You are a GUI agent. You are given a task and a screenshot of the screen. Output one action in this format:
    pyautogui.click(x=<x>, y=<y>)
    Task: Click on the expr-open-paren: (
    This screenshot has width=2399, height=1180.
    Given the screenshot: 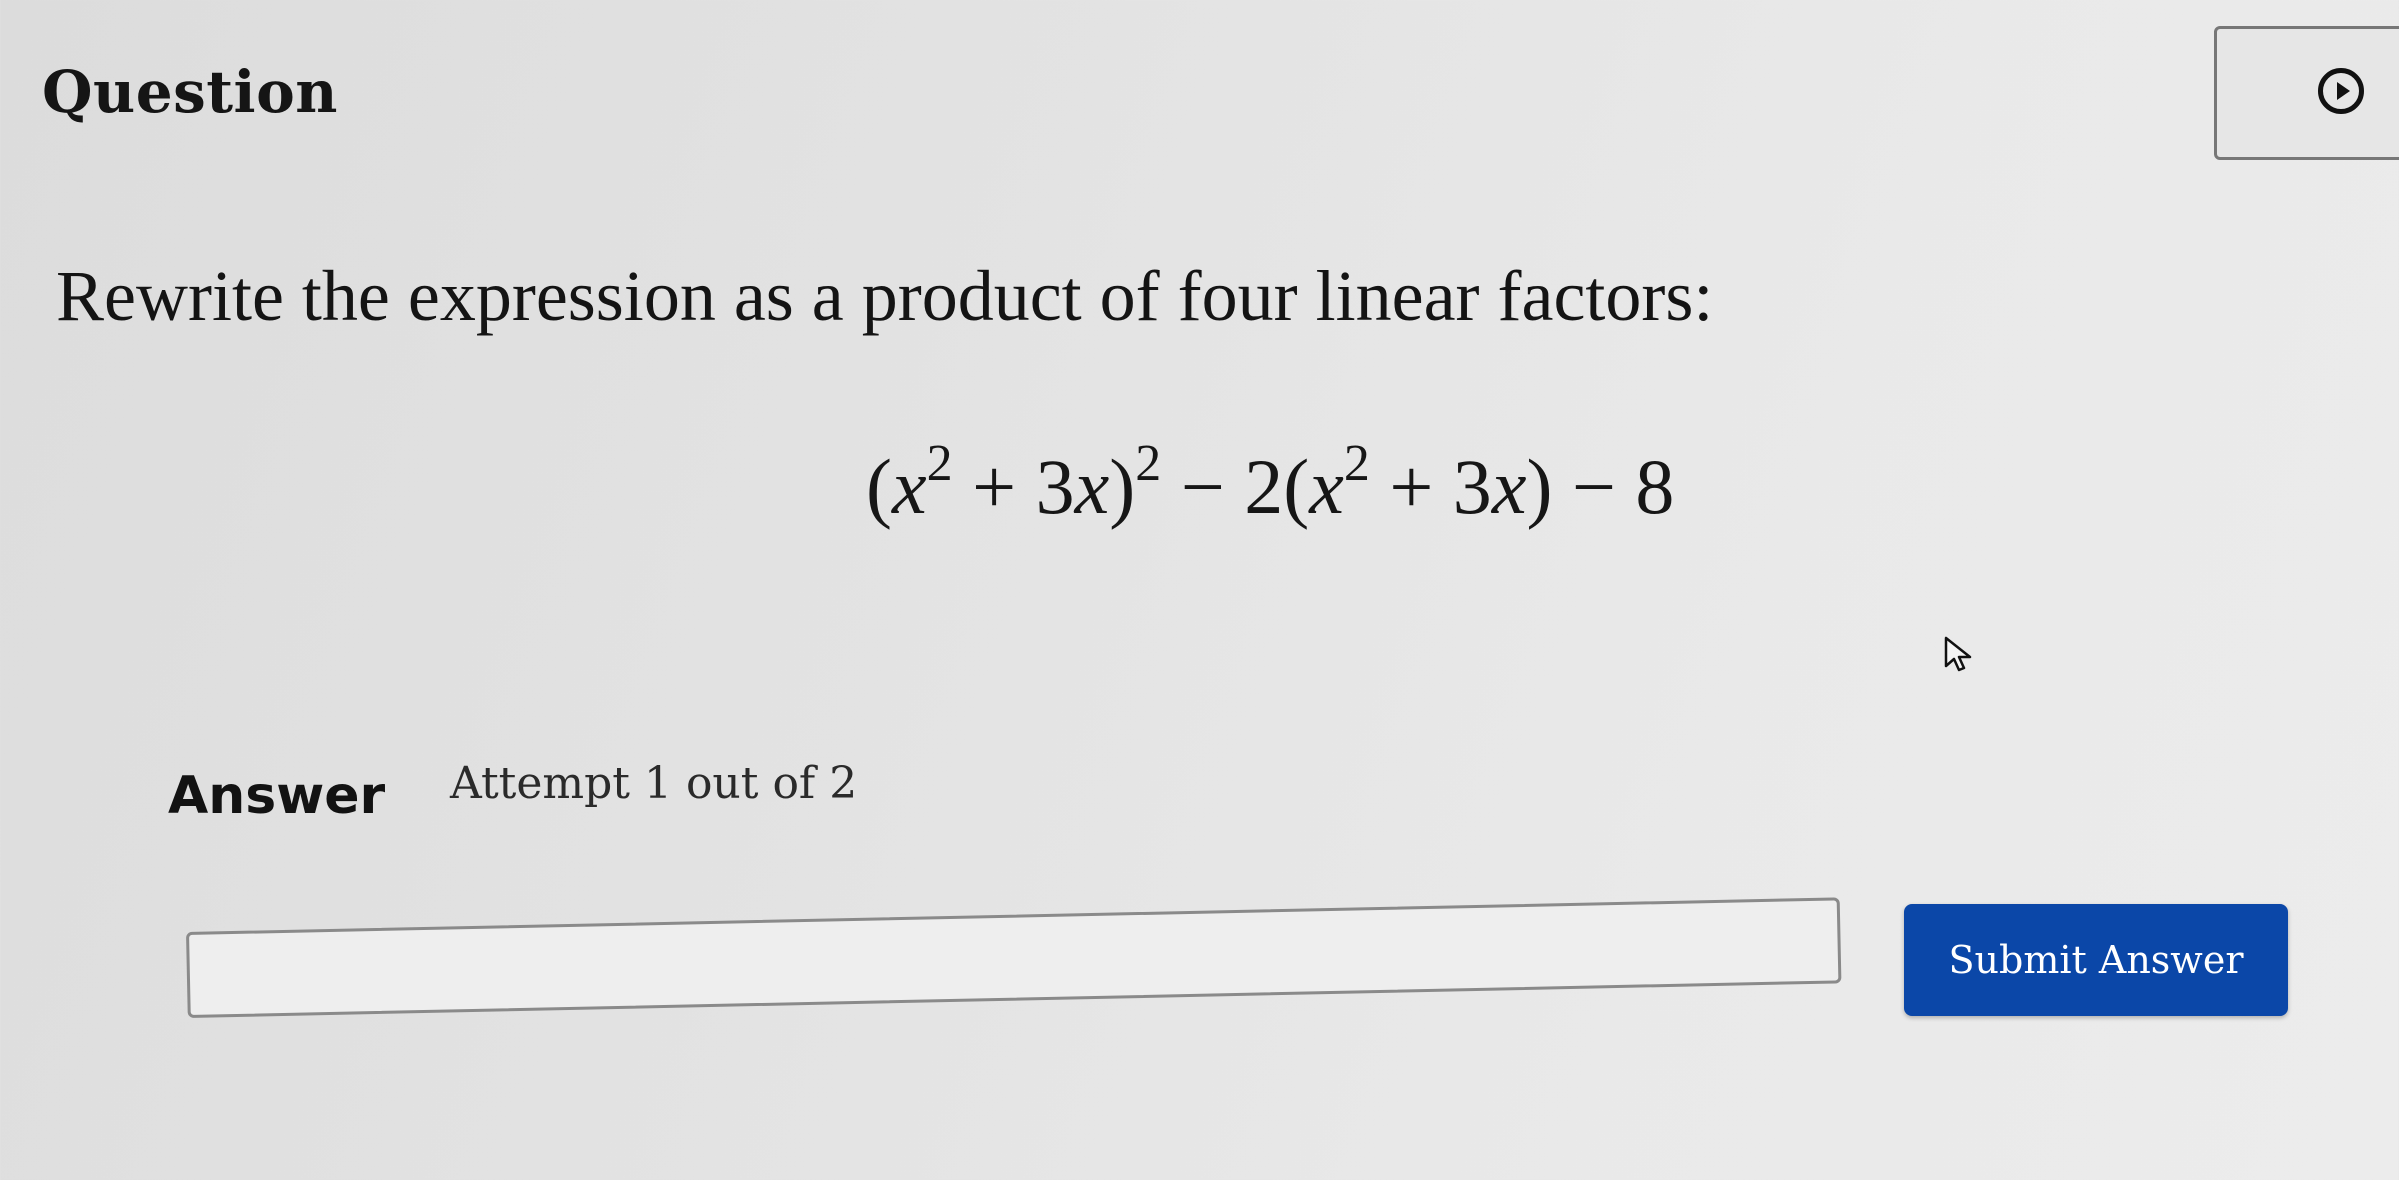 What is the action you would take?
    pyautogui.click(x=879, y=486)
    